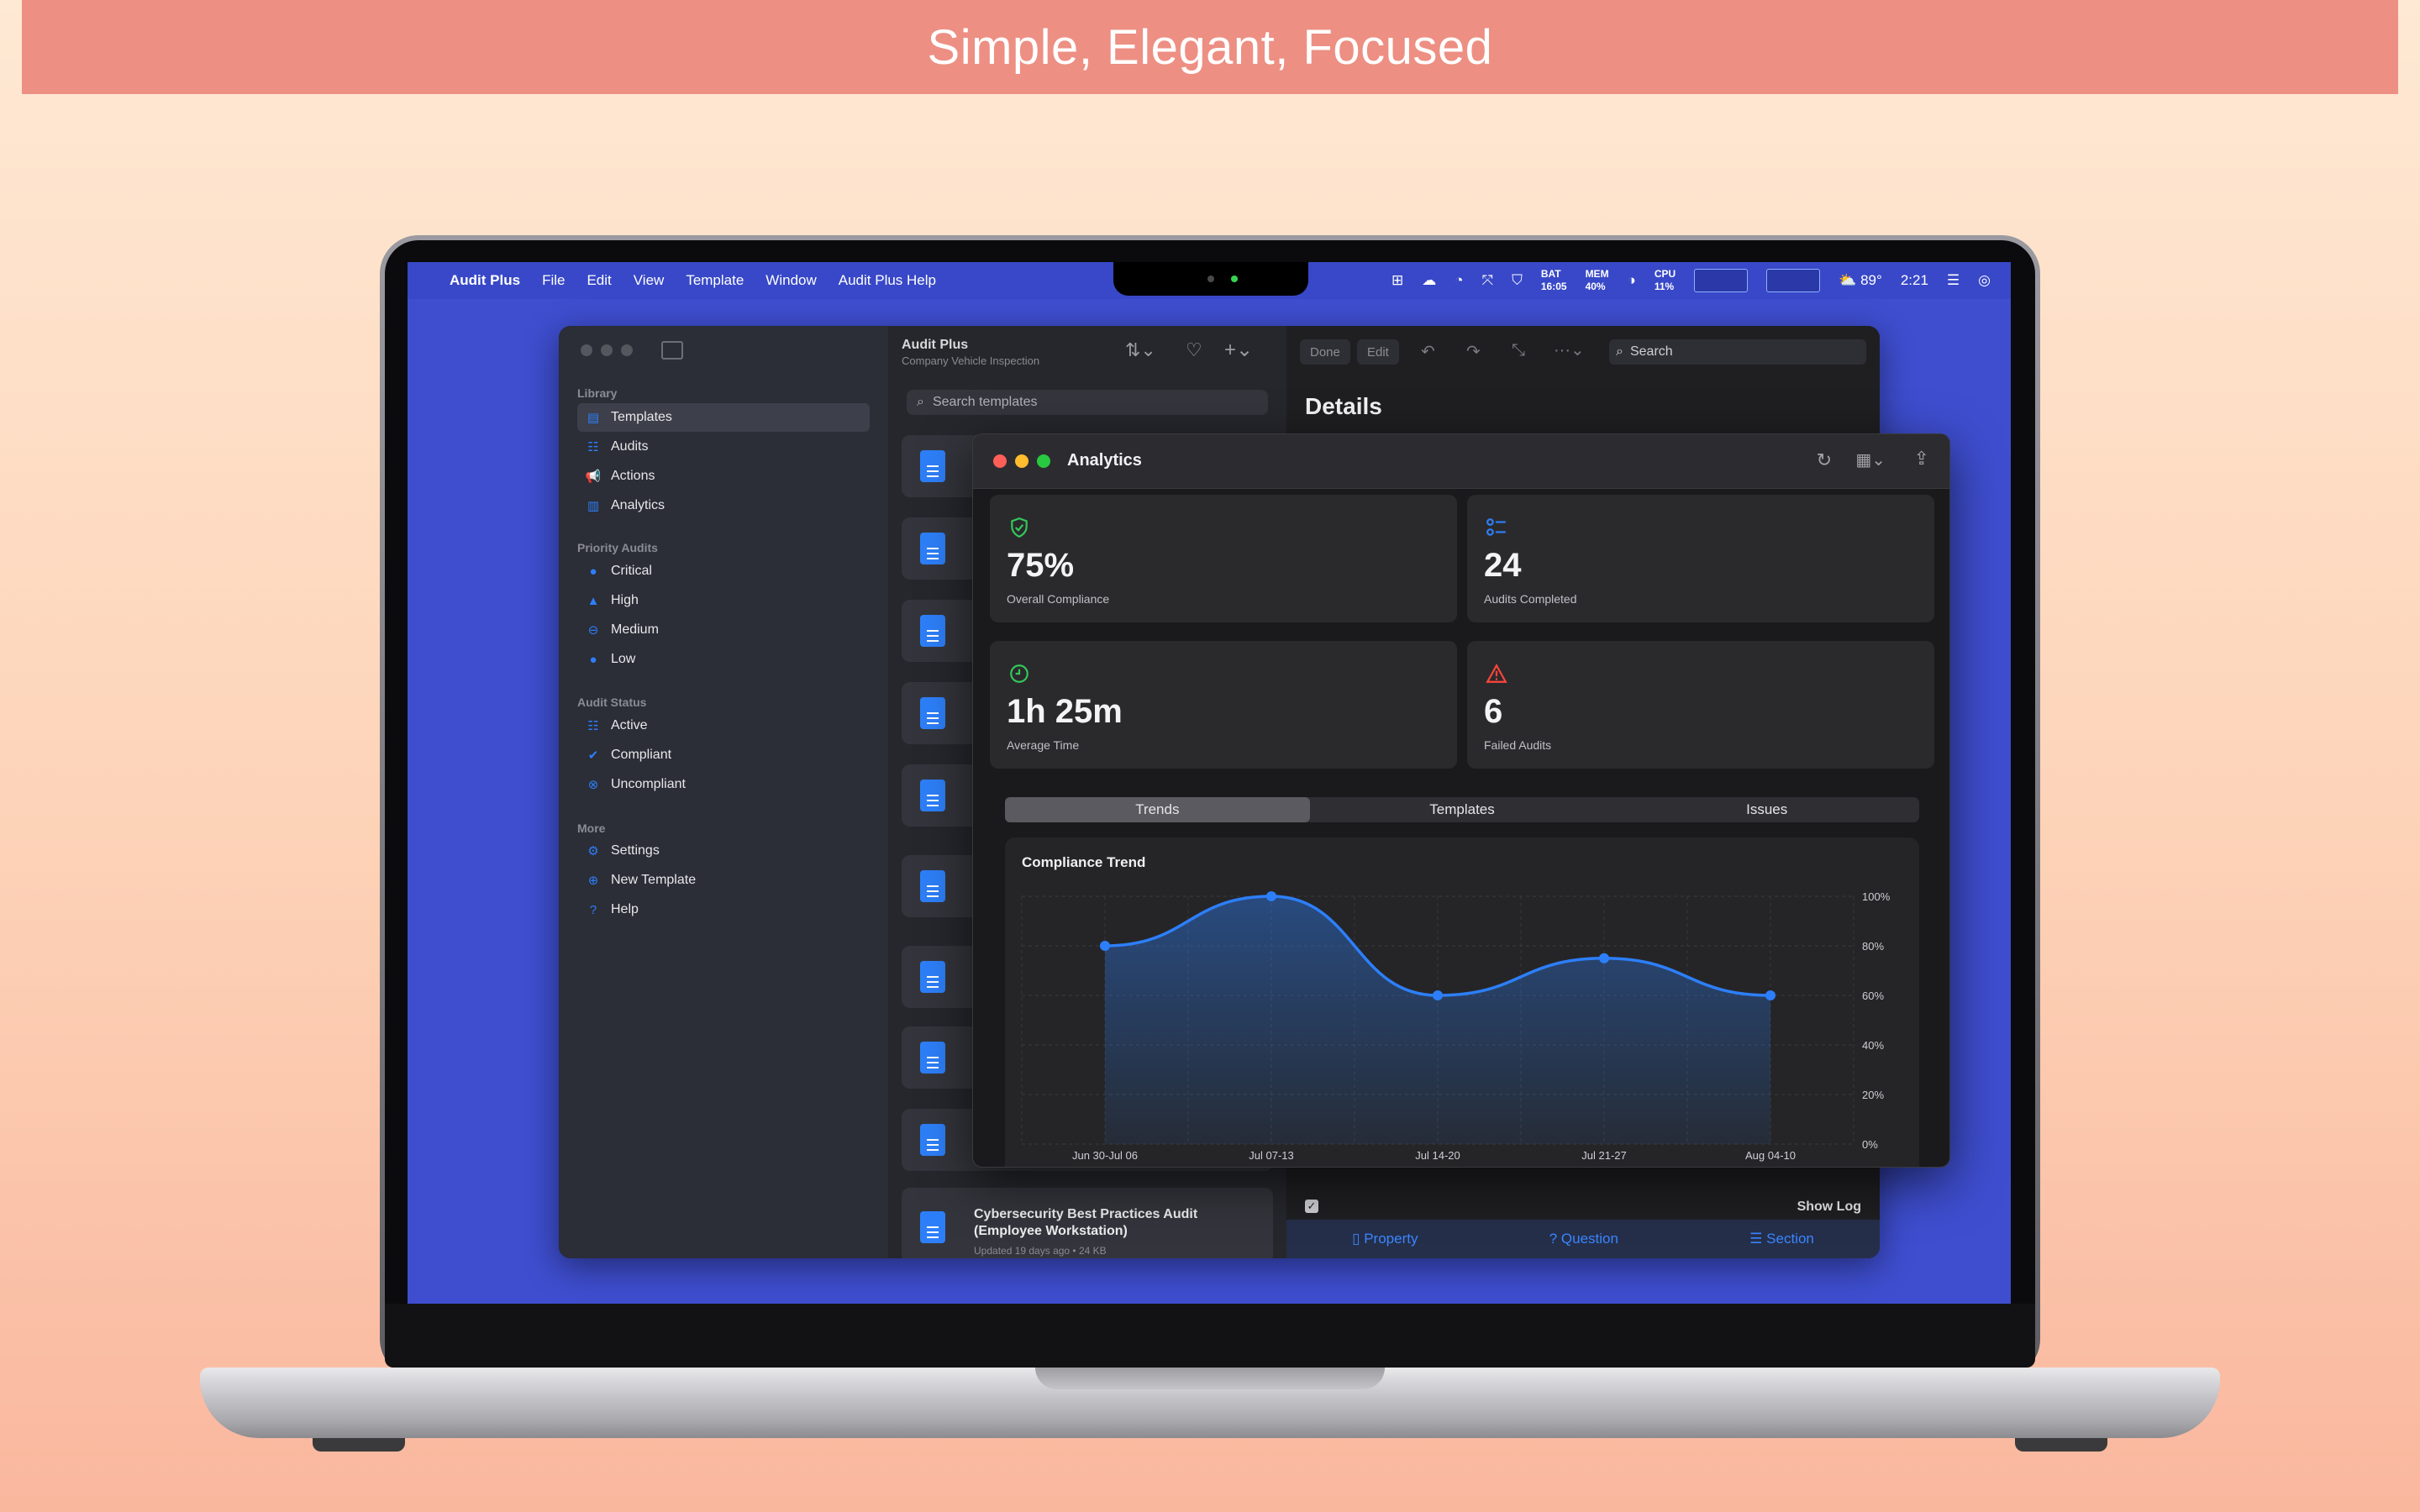  What do you see at coordinates (593, 851) in the screenshot?
I see `gear-icon: ⚙` at bounding box center [593, 851].